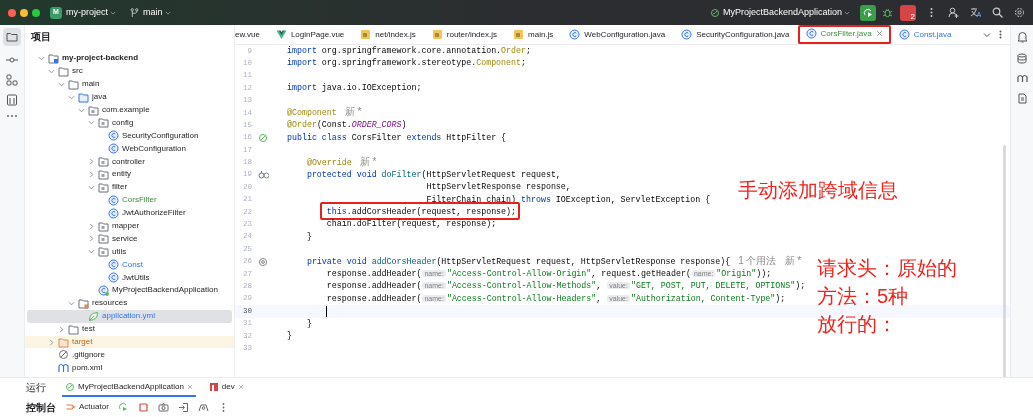  What do you see at coordinates (129, 226) in the screenshot?
I see `tree-item: mapper` at bounding box center [129, 226].